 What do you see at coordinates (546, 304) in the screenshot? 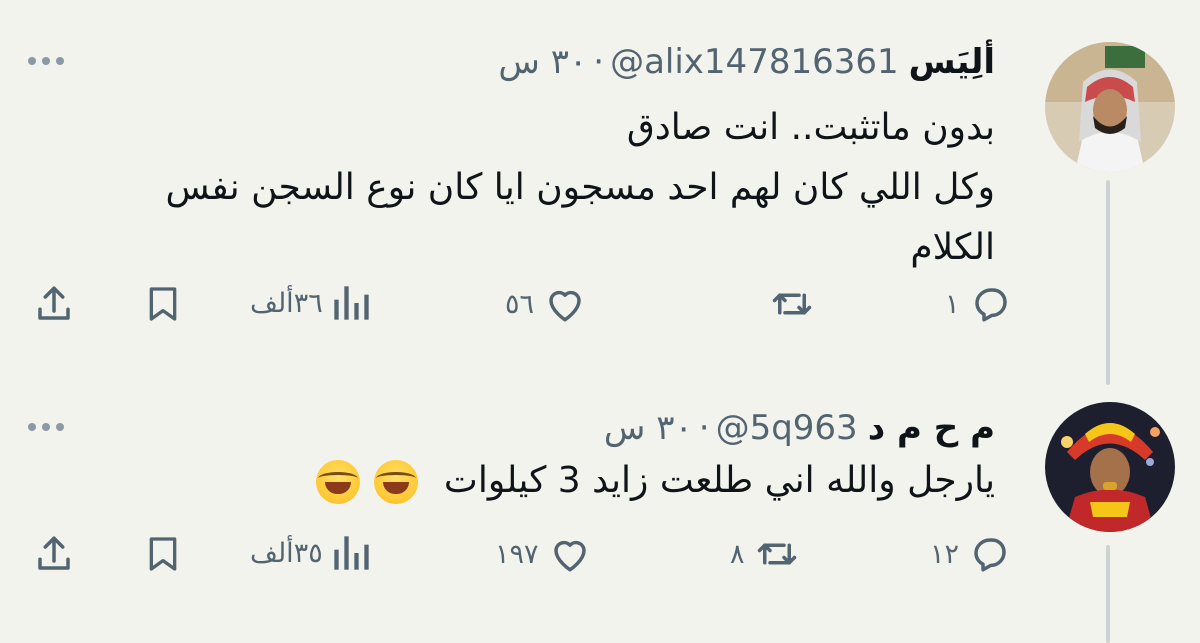
I see `like-button: ٥٦` at bounding box center [546, 304].